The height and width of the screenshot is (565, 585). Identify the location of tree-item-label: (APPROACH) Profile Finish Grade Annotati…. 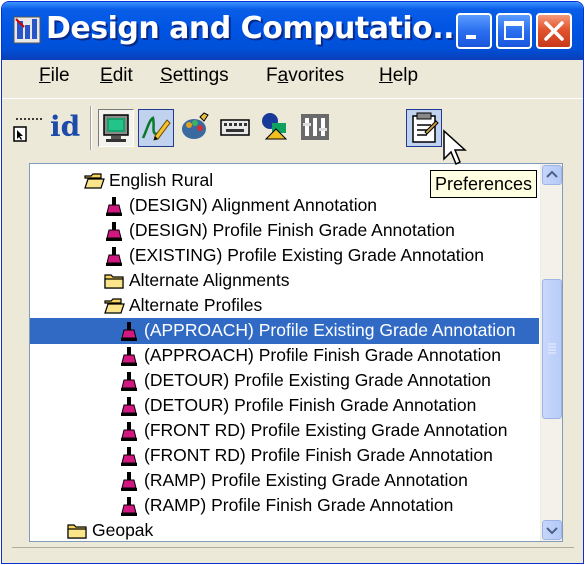
(322, 355).